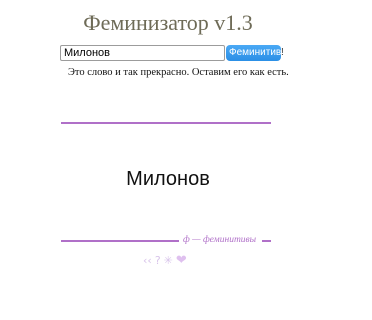  I want to click on snowflake-icon: ✳, so click(168, 261).